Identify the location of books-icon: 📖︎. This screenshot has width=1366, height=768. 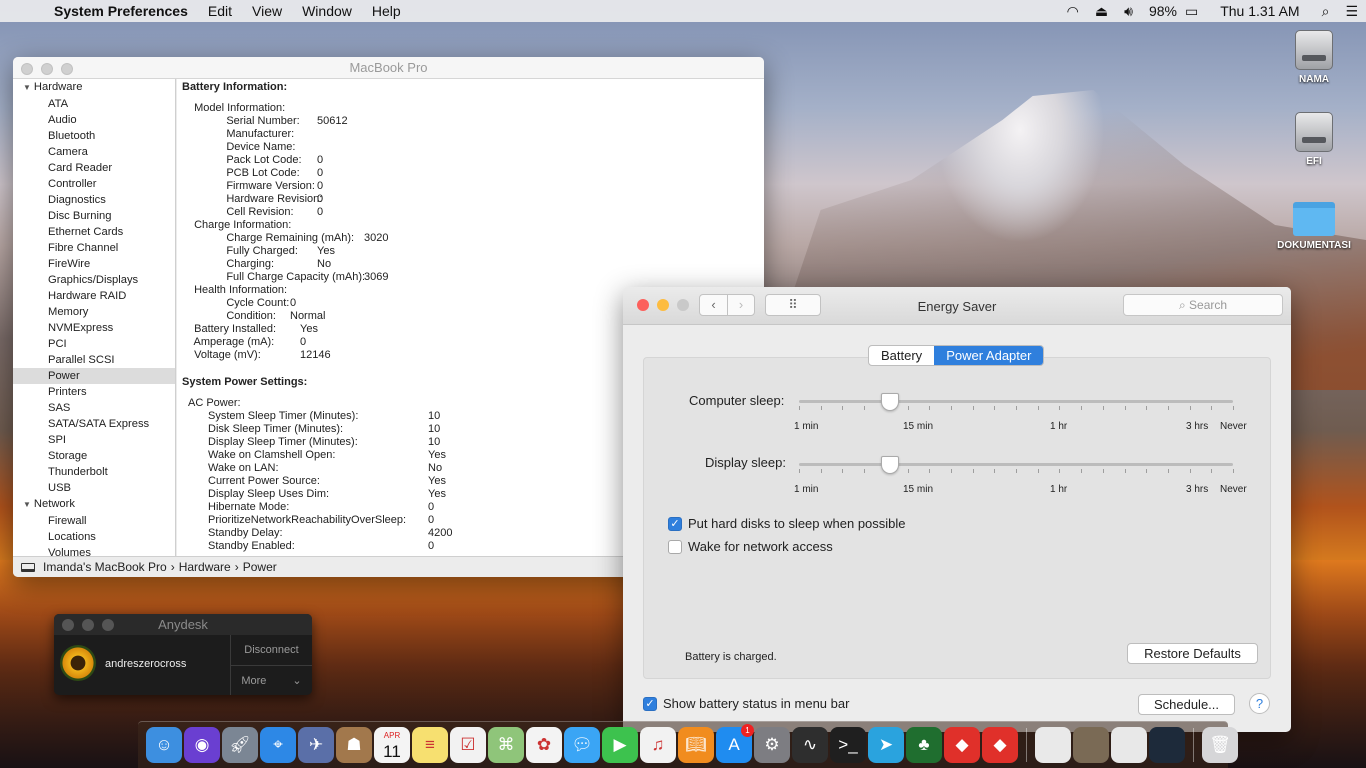
(696, 745).